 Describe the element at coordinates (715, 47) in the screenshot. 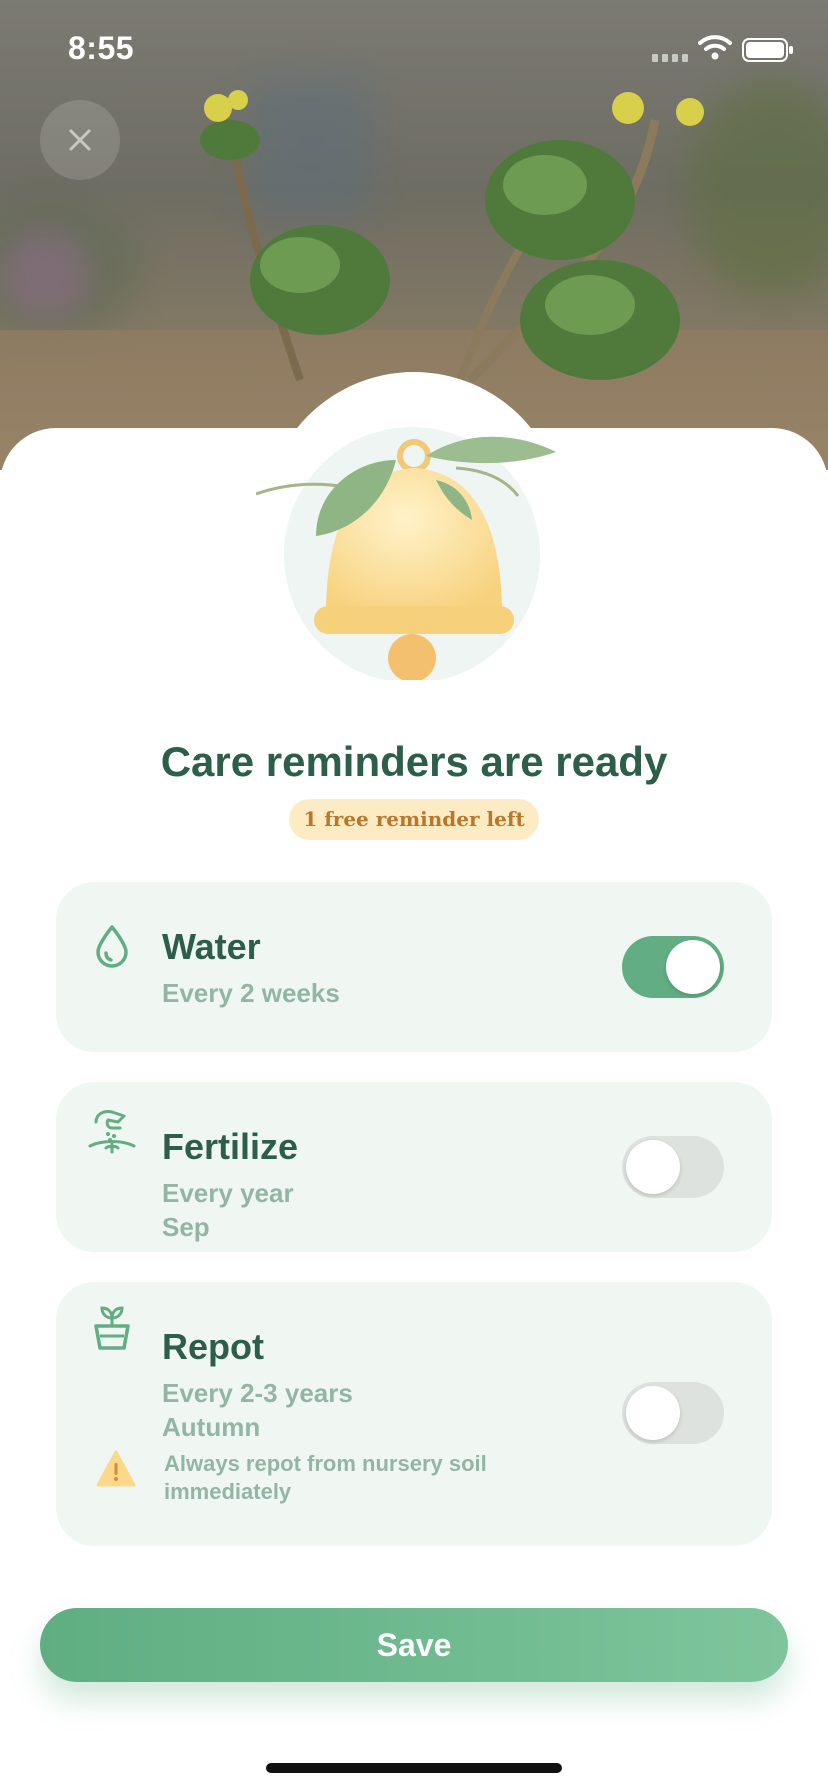

I see `wifi-icon` at that location.